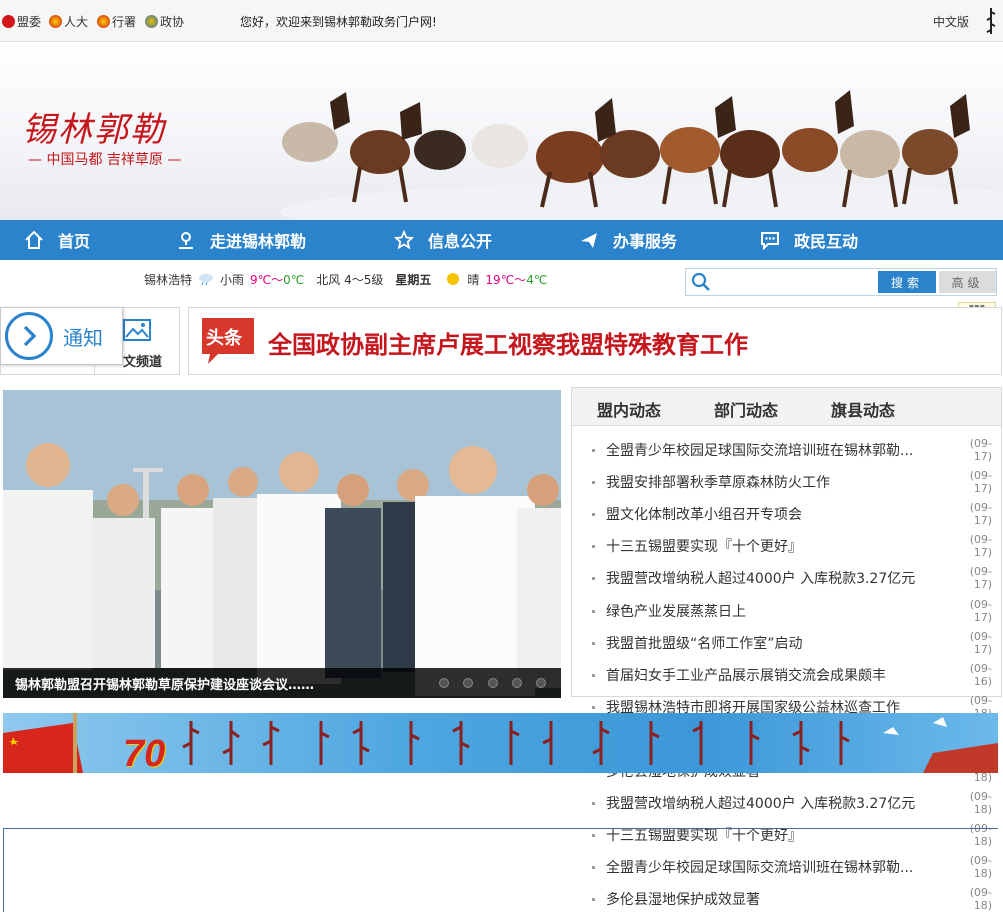  Describe the element at coordinates (792, 611) in the screenshot. I see `news-item: 绿色产业发展蒸蒸日上 (09-17)` at that location.